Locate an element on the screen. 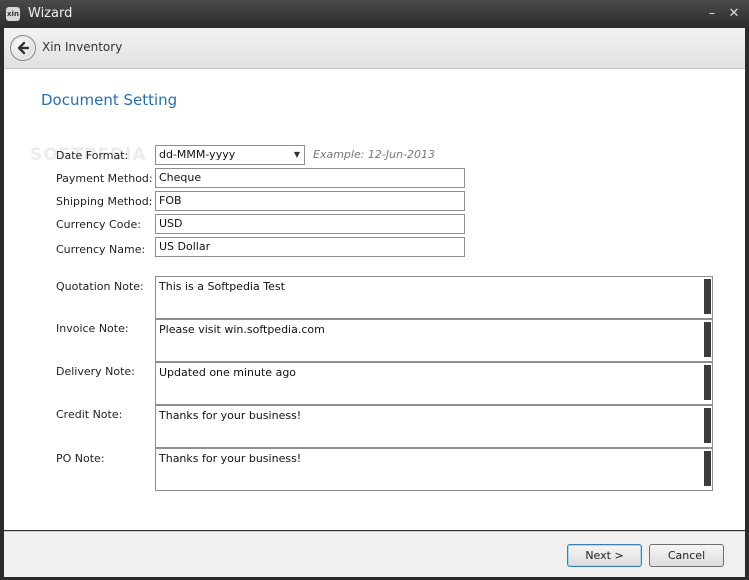  minimize-button: – is located at coordinates (712, 14).